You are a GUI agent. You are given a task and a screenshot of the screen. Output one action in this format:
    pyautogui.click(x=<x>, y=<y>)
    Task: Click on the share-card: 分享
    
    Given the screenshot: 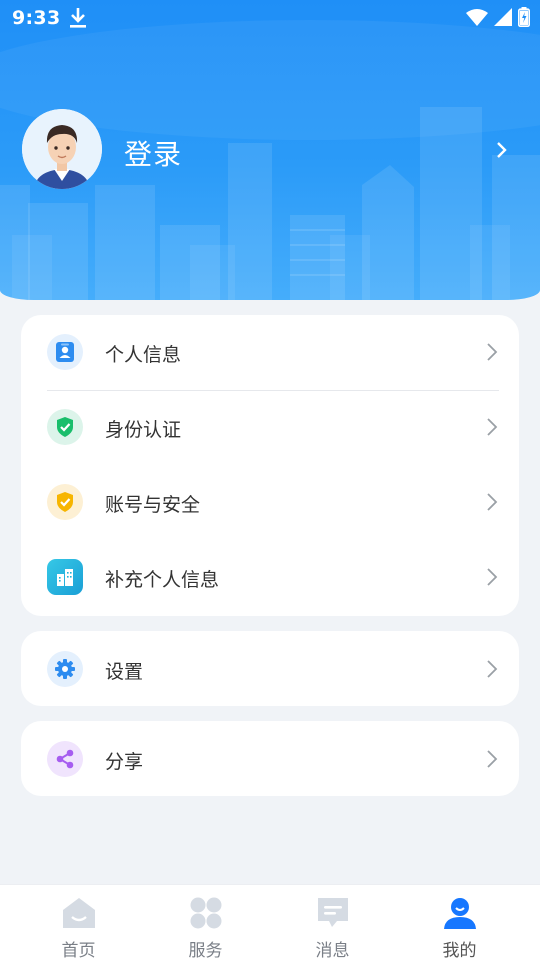 What is the action you would take?
    pyautogui.click(x=270, y=758)
    